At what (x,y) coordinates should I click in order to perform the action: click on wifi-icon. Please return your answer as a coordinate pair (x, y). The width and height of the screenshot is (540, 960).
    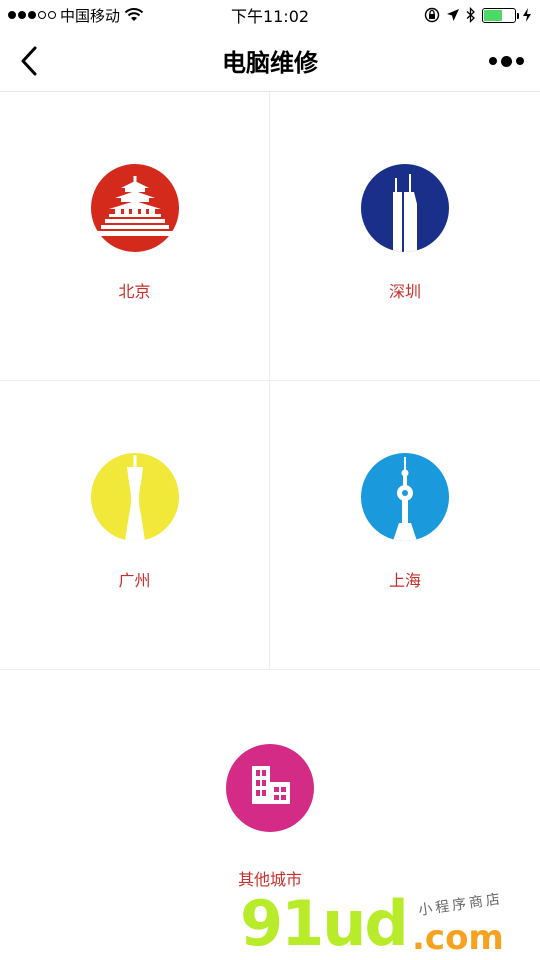
    Looking at the image, I should click on (134, 14).